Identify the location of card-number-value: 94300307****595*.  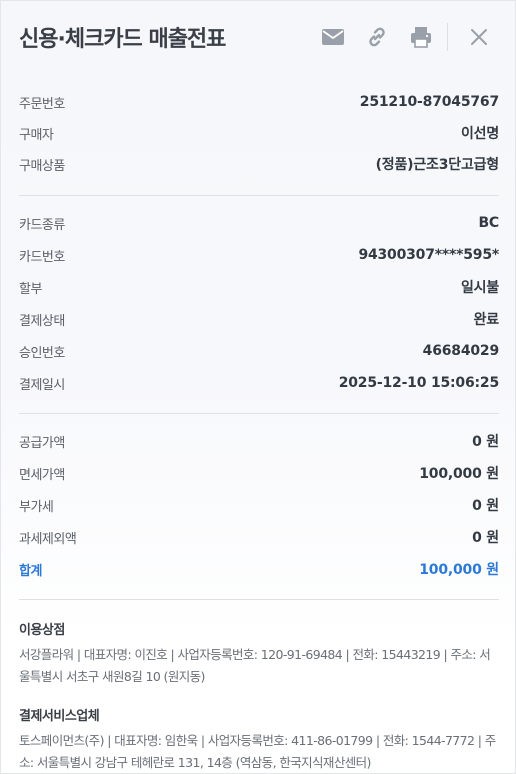
(428, 255).